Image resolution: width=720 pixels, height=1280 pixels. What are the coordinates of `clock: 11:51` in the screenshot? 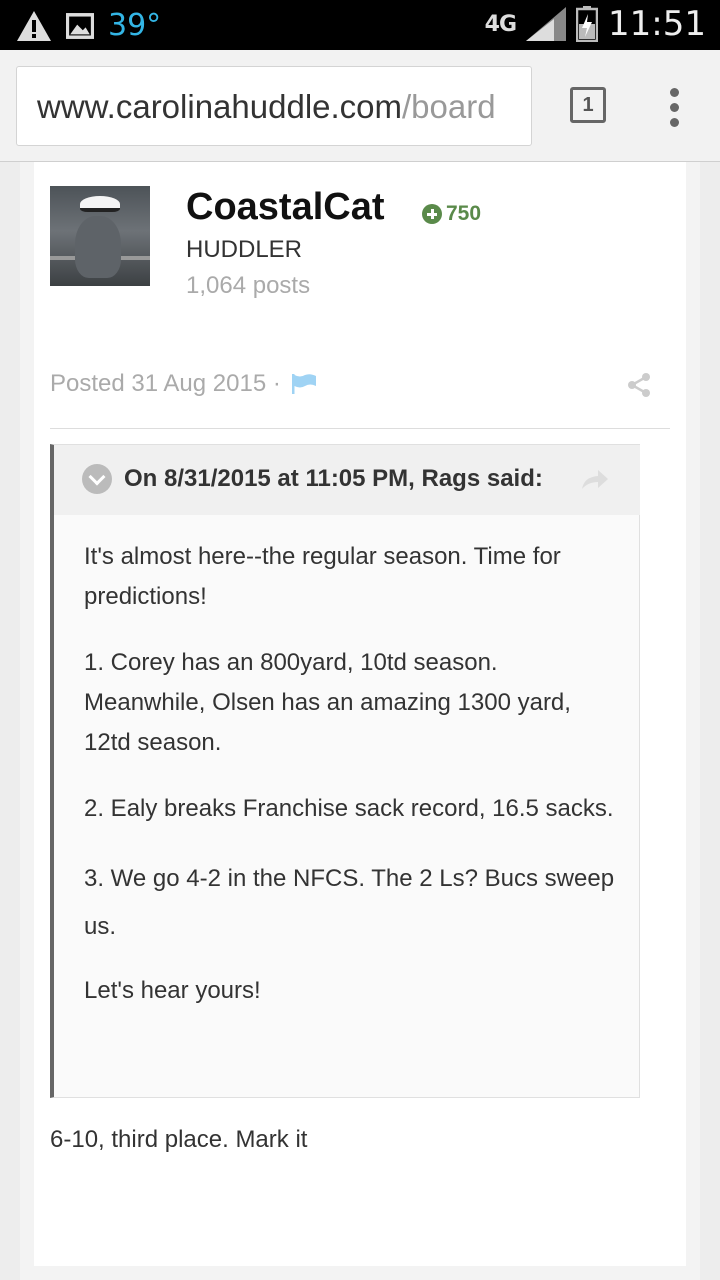 It's located at (657, 24).